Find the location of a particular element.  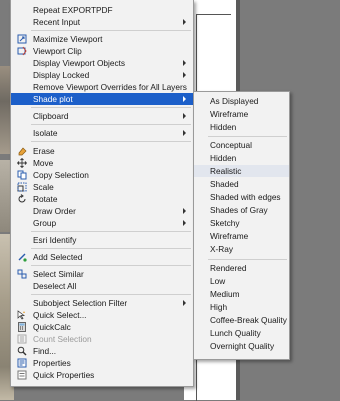

menu-item-label: As Displayed is located at coordinates (234, 101).